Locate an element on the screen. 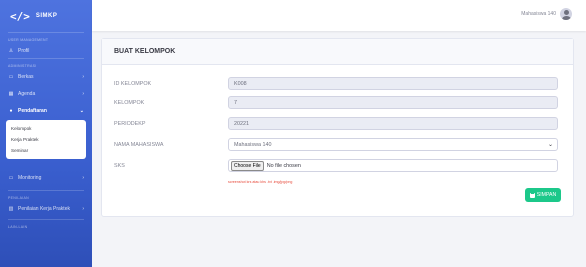  sidebar-item-label: Monitoring is located at coordinates (30, 178).